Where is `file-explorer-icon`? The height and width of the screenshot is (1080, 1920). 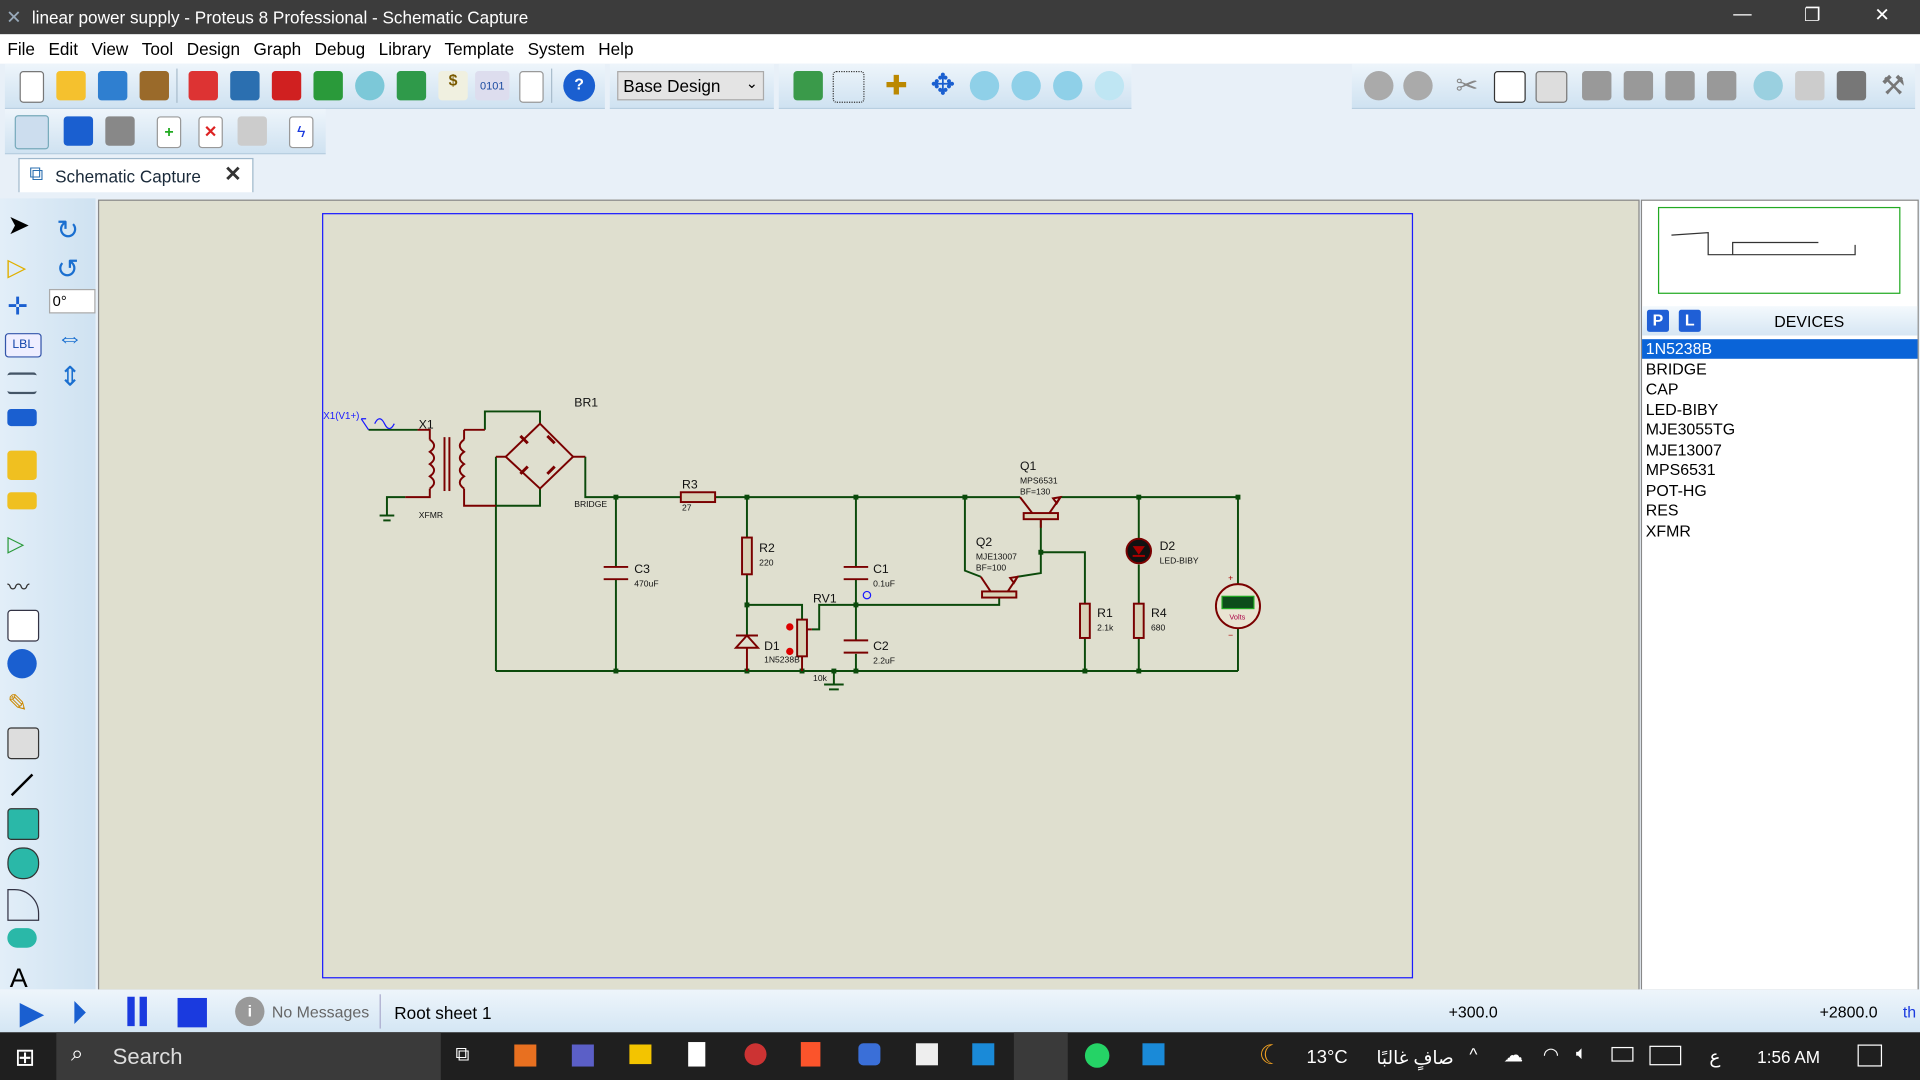 file-explorer-icon is located at coordinates (640, 1054).